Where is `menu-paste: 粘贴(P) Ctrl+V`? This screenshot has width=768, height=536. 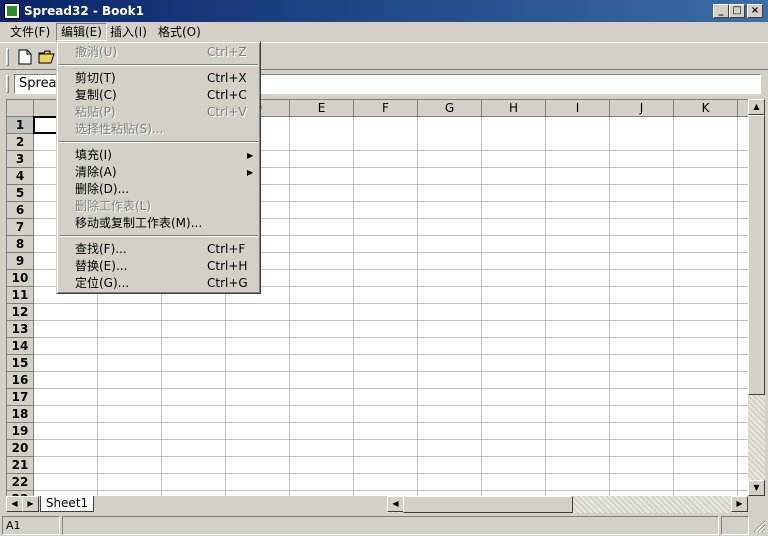
menu-paste: 粘贴(P) Ctrl+V is located at coordinates (158, 112).